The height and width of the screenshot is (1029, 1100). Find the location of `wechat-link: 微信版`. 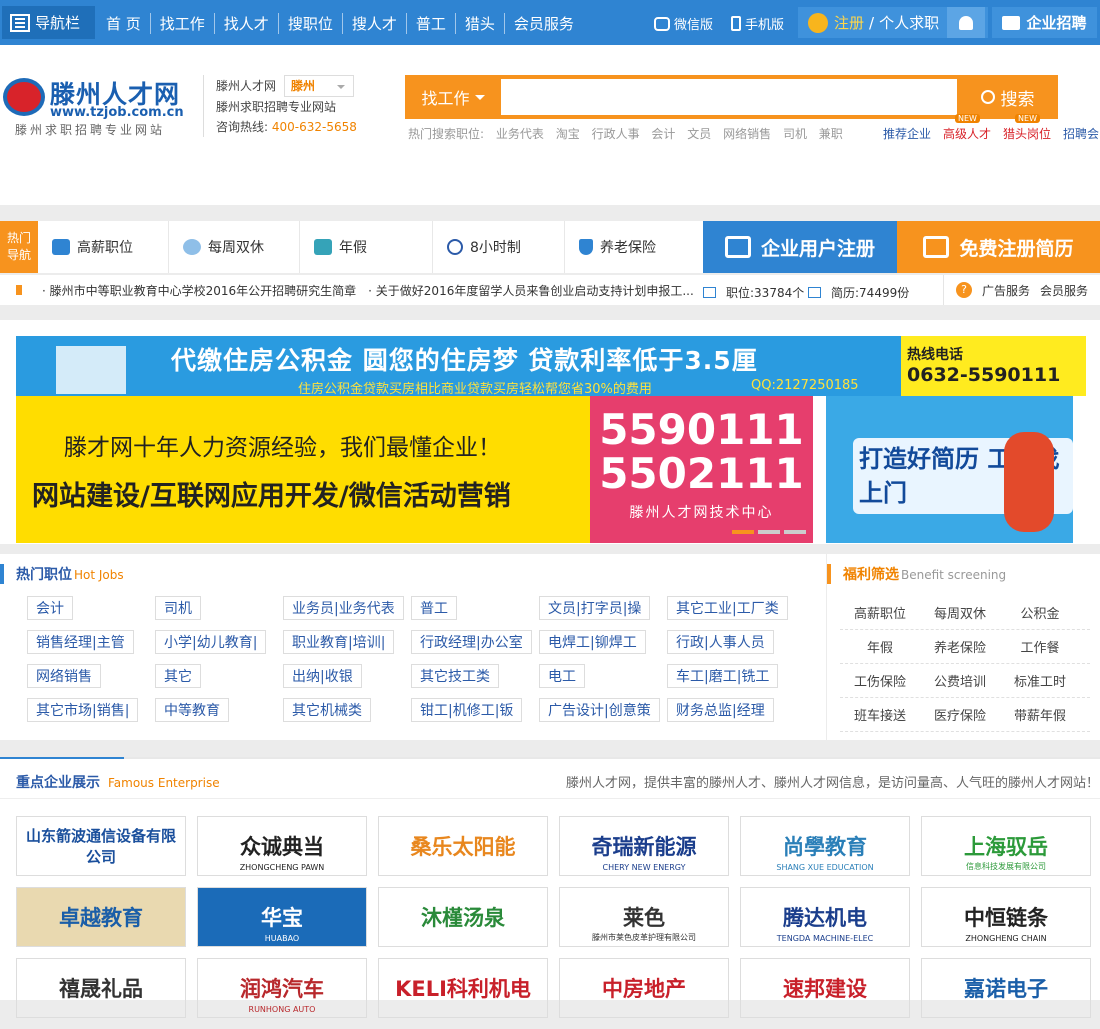

wechat-link: 微信版 is located at coordinates (683, 23).